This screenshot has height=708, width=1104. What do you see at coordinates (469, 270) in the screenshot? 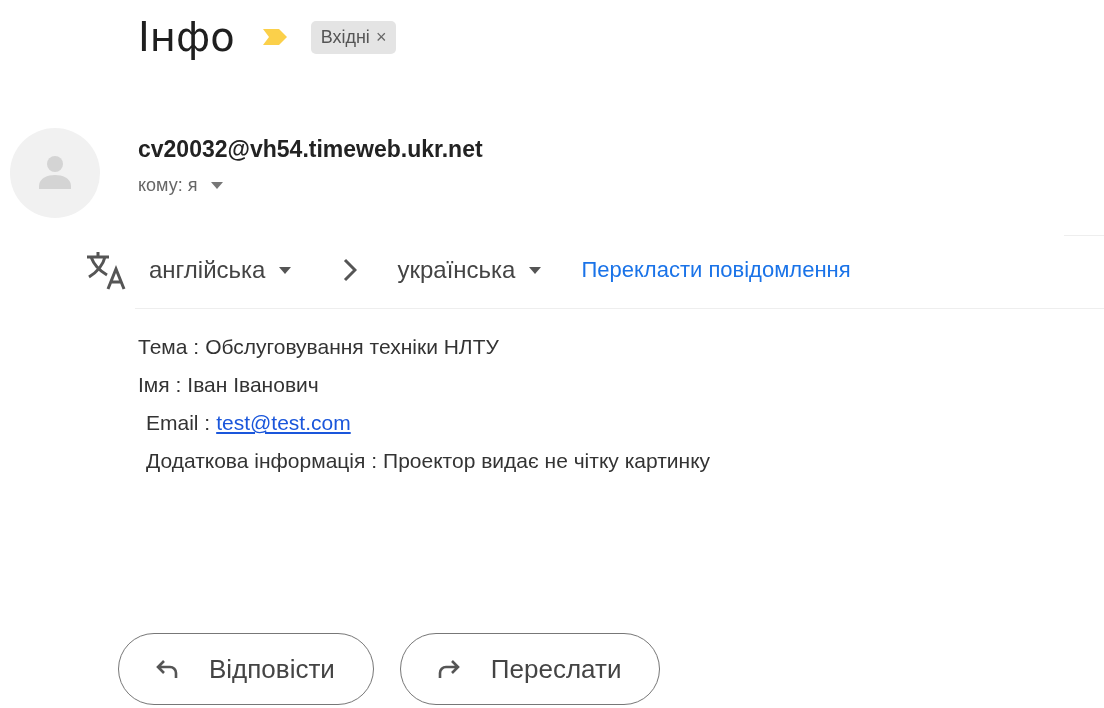
I see `target-language-dropdown: українська` at bounding box center [469, 270].